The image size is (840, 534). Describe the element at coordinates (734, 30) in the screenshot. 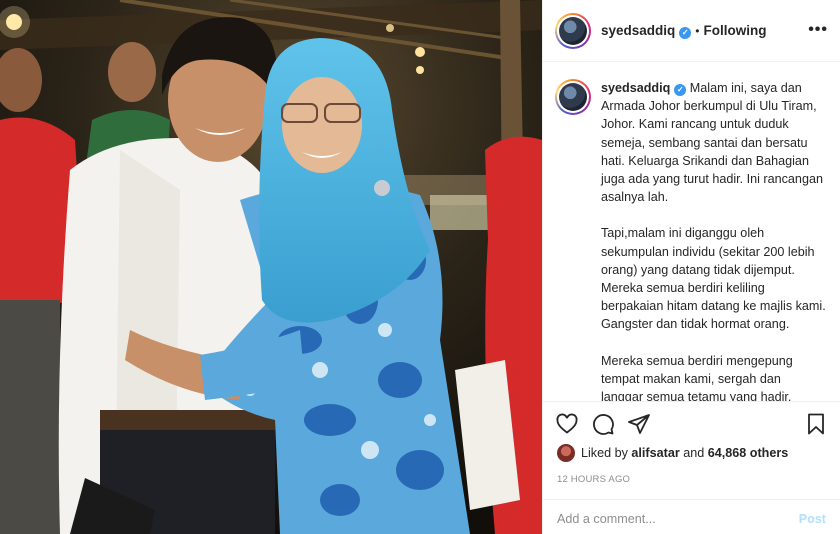

I see `follow-status-button: Following` at that location.